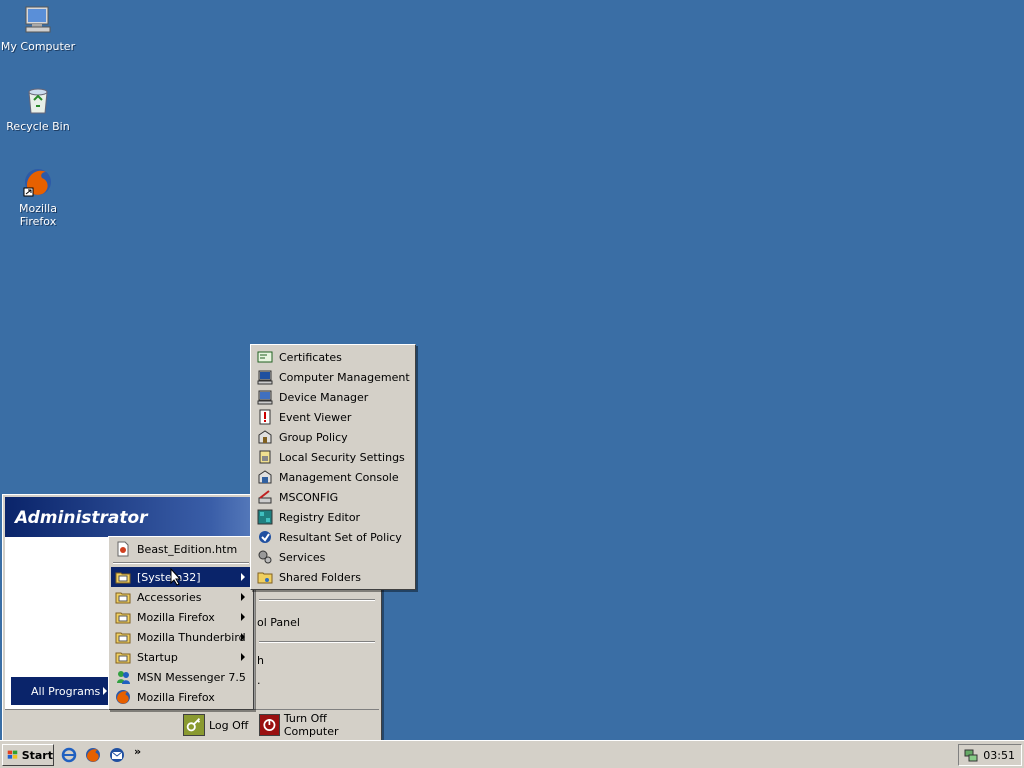 The image size is (1024, 768). I want to click on msconfig-icon, so click(265, 497).